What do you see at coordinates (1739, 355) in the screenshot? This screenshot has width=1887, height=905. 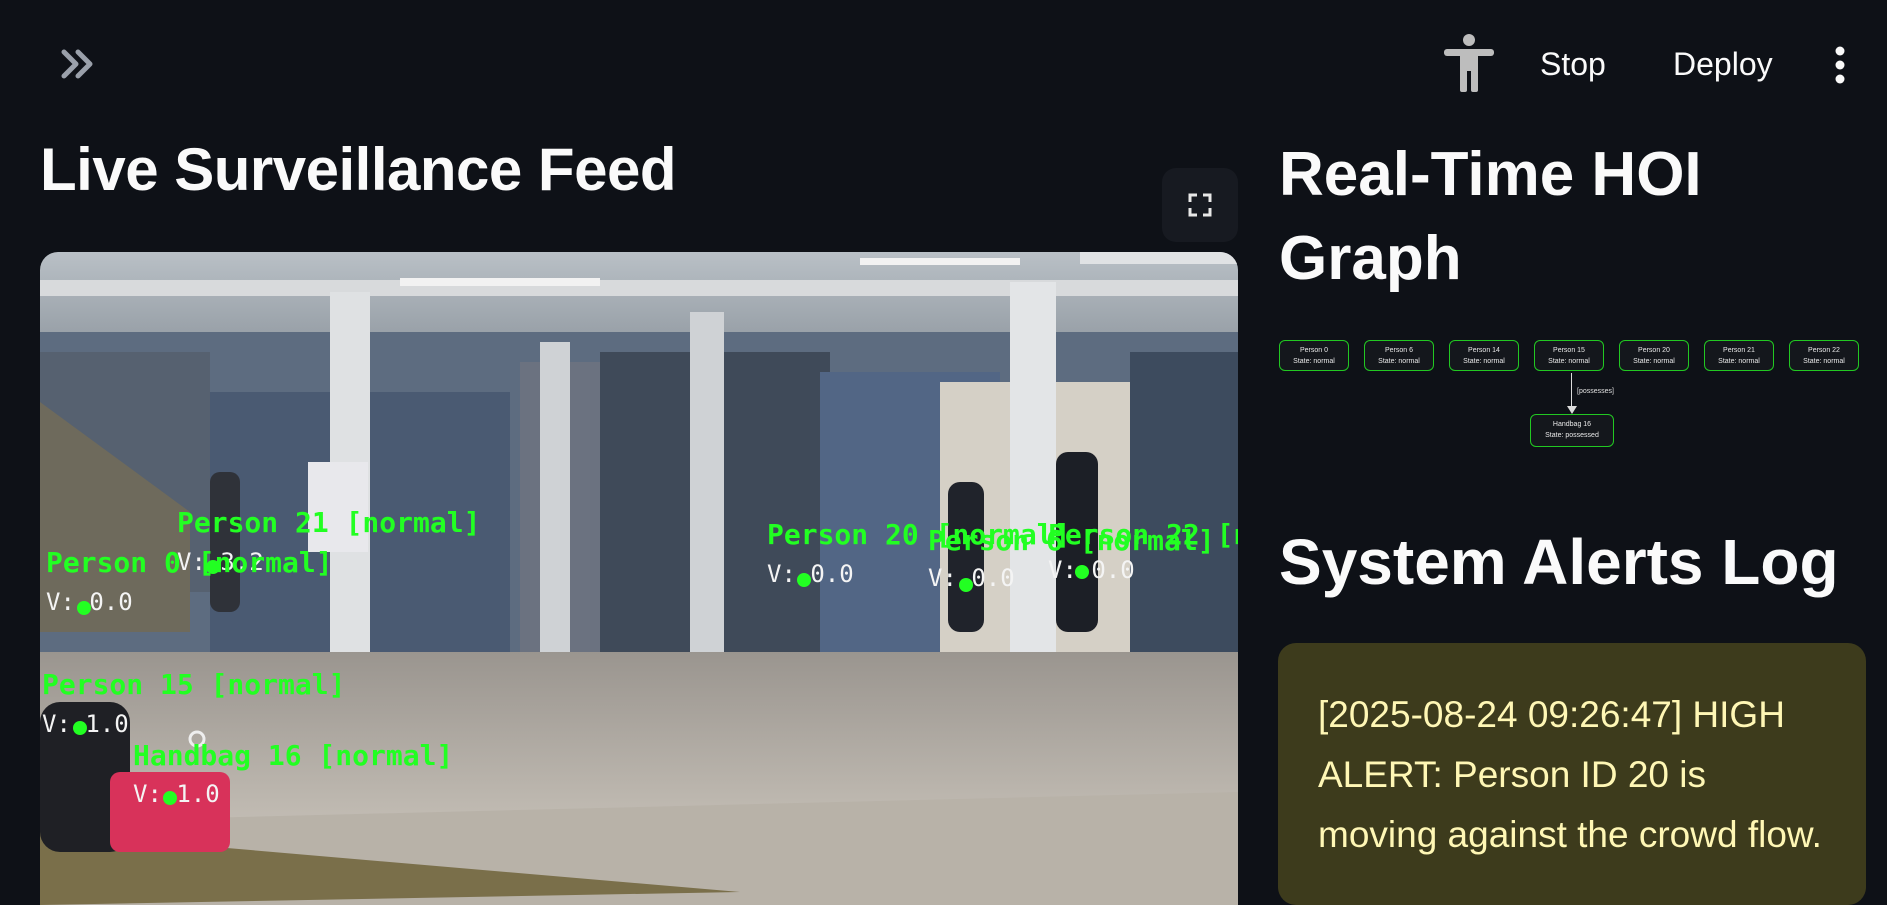 I see `graph-node-person: Person 21 State: normal` at bounding box center [1739, 355].